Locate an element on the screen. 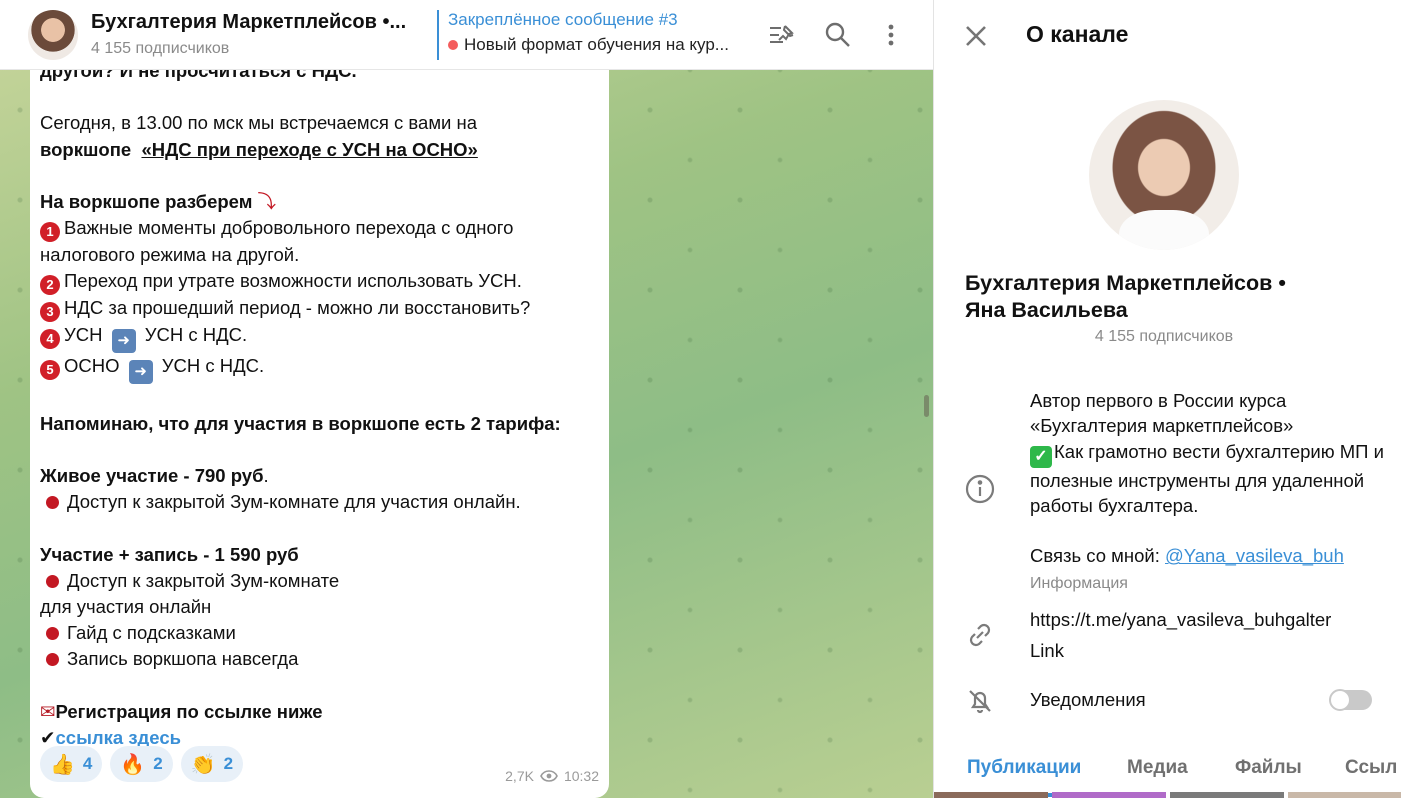  message-meta: 2,7K 10:32 is located at coordinates (552, 776).